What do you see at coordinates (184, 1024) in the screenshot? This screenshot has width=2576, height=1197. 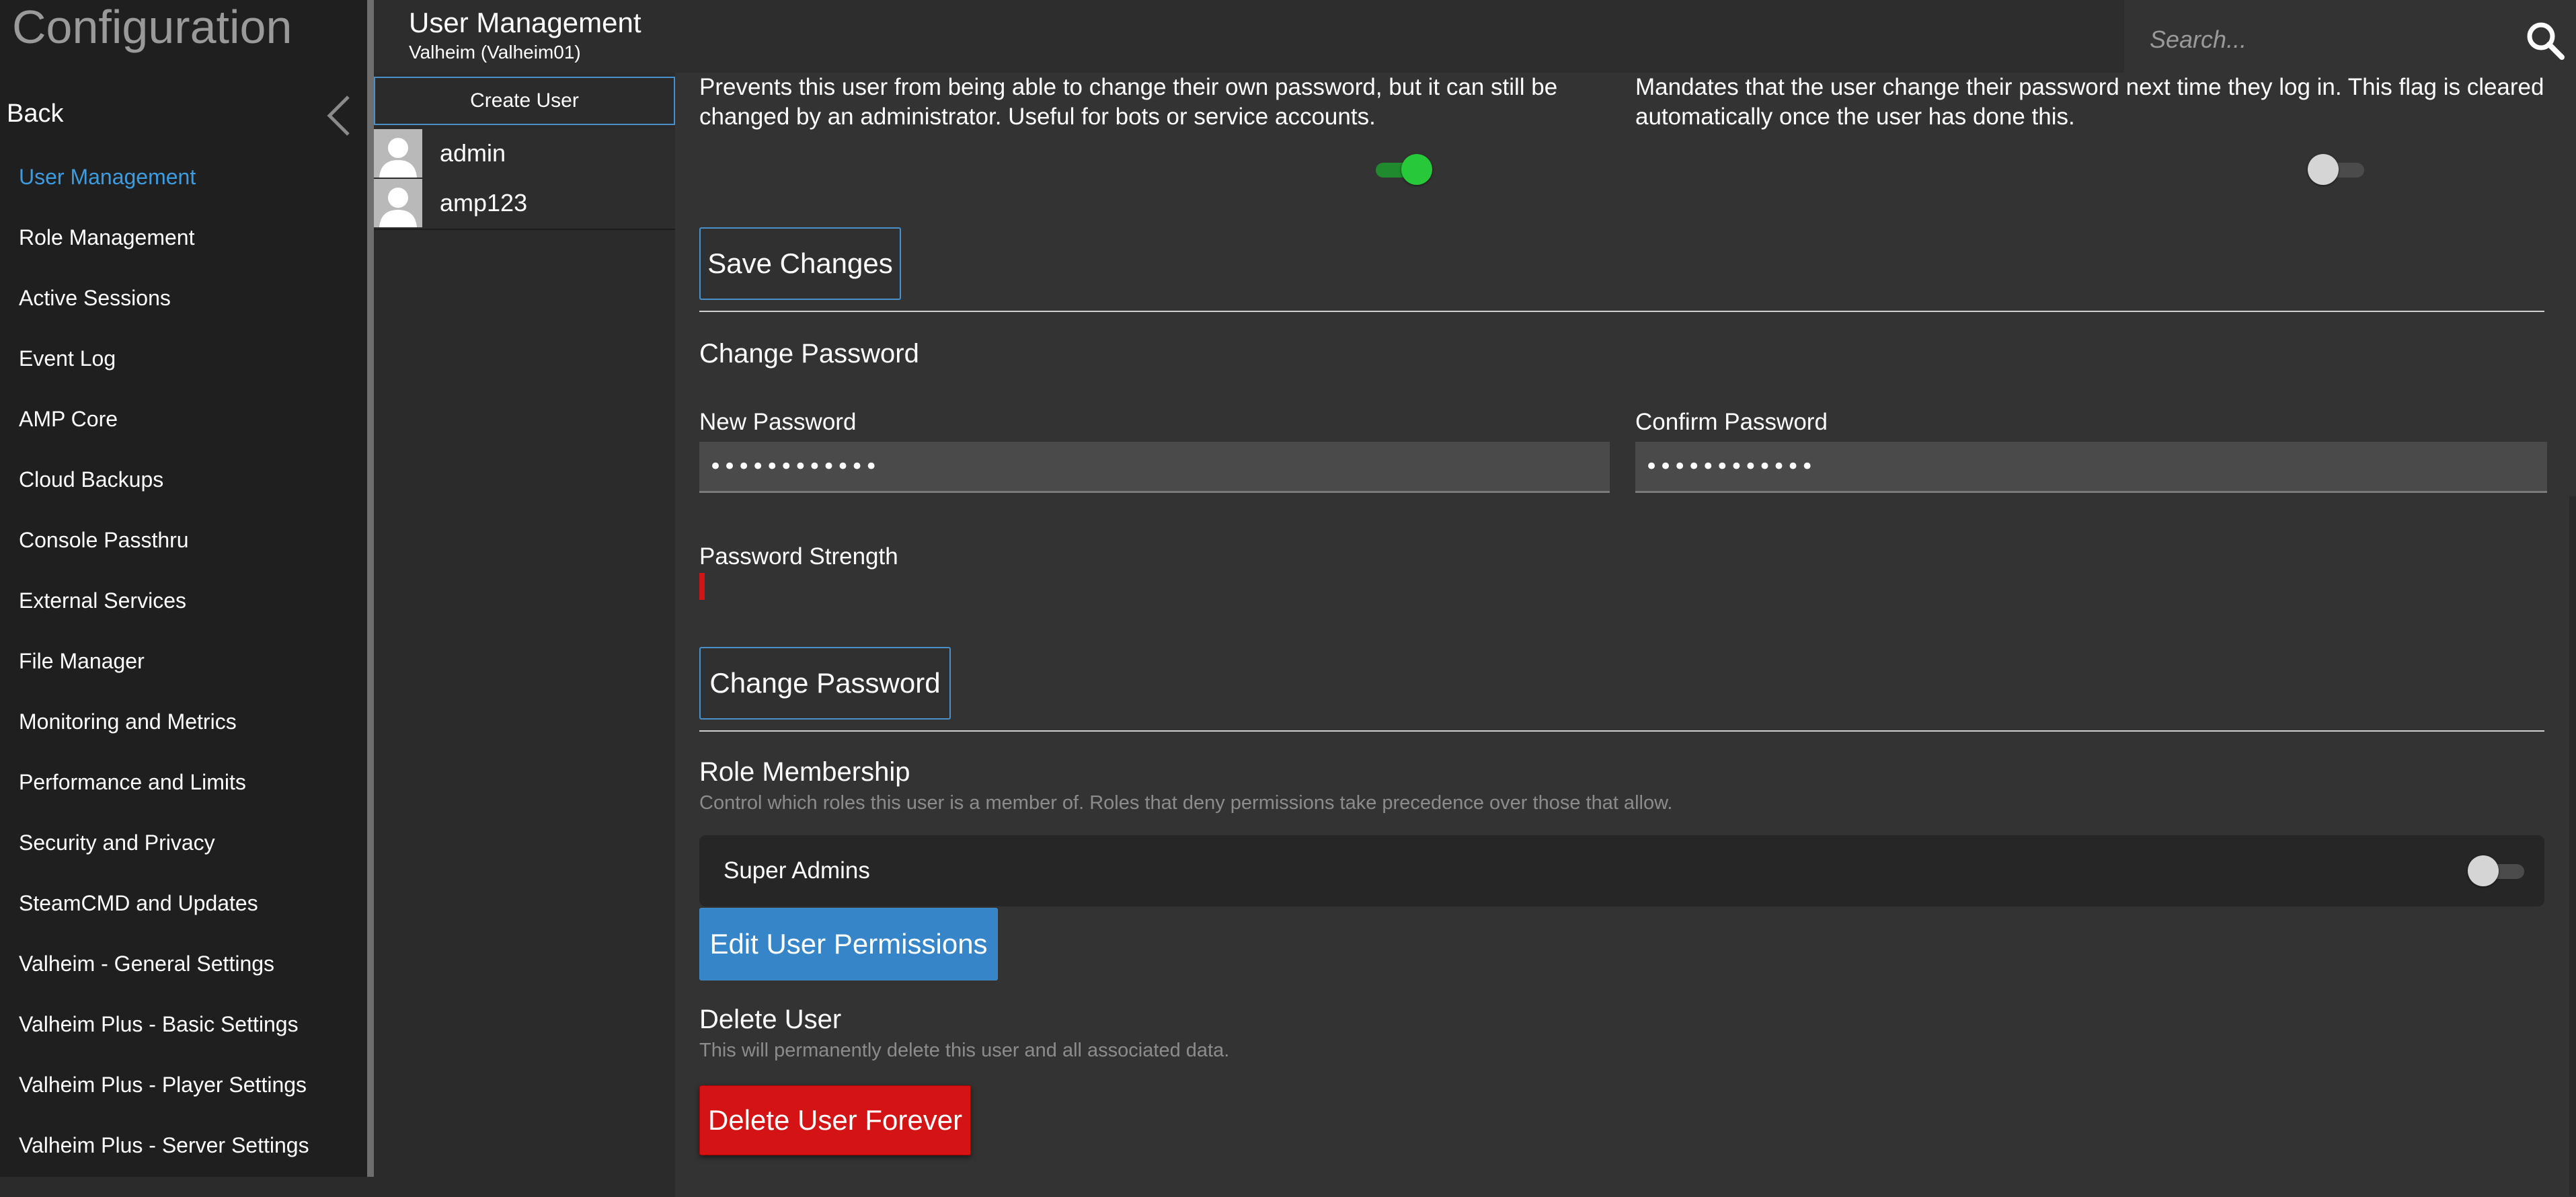 I see `sidebar-item-valheim-plus-basic-settings: Valheim Plus - Basic Settings` at bounding box center [184, 1024].